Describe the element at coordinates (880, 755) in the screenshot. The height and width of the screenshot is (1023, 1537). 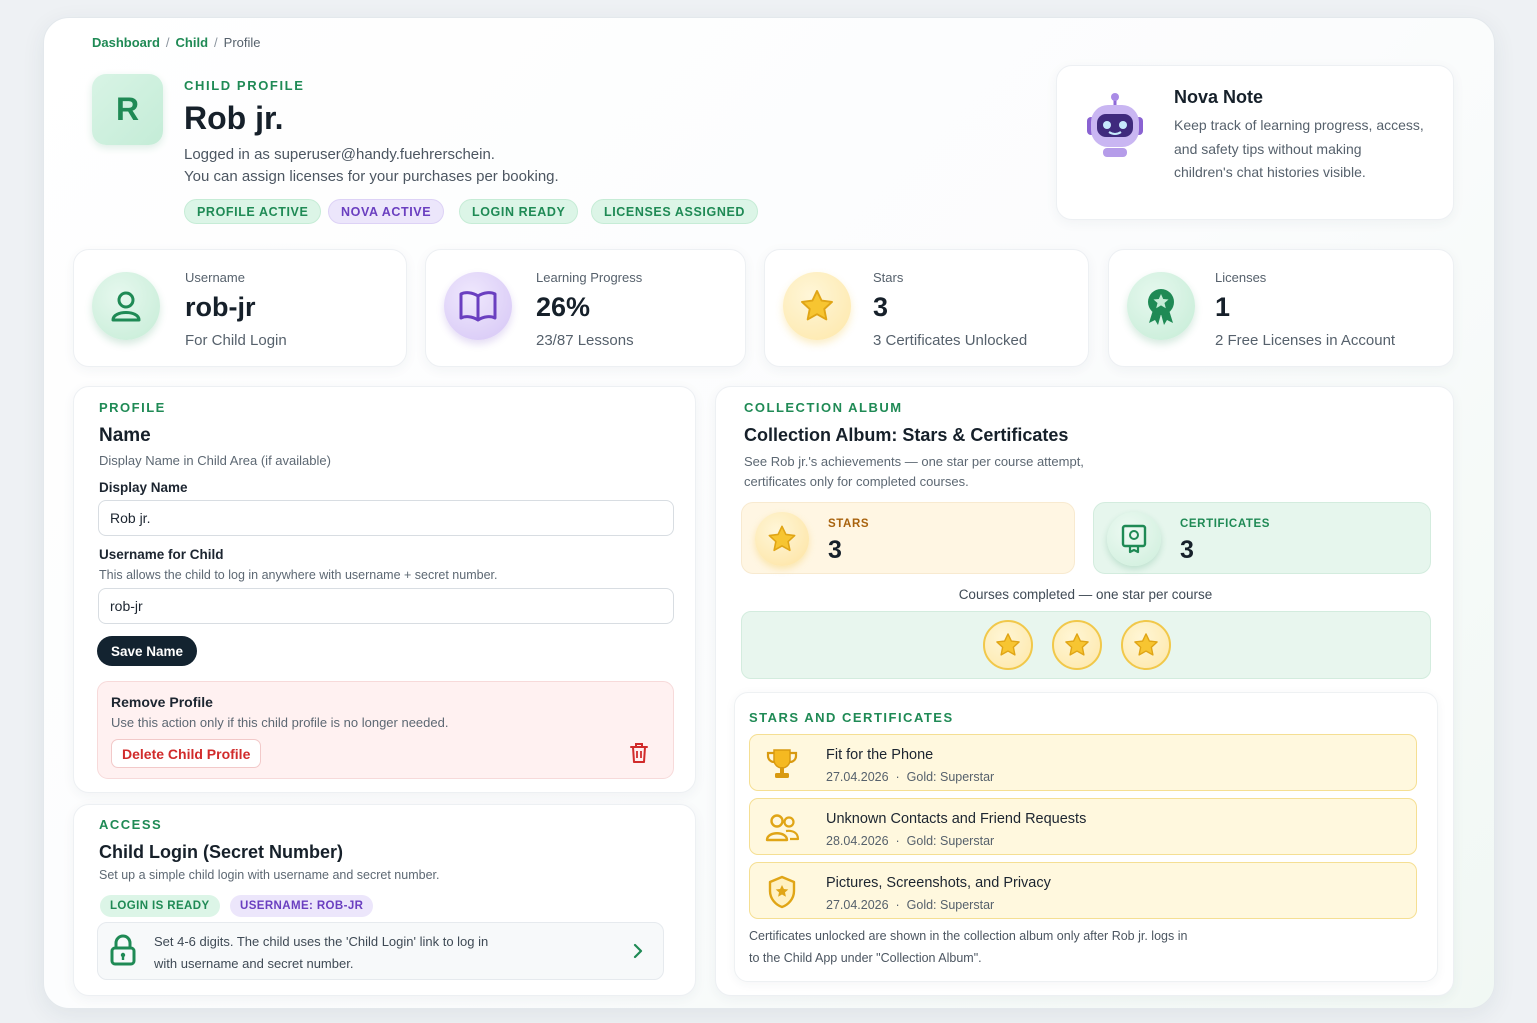
I see `achievement-title: Fit for the Phone` at that location.